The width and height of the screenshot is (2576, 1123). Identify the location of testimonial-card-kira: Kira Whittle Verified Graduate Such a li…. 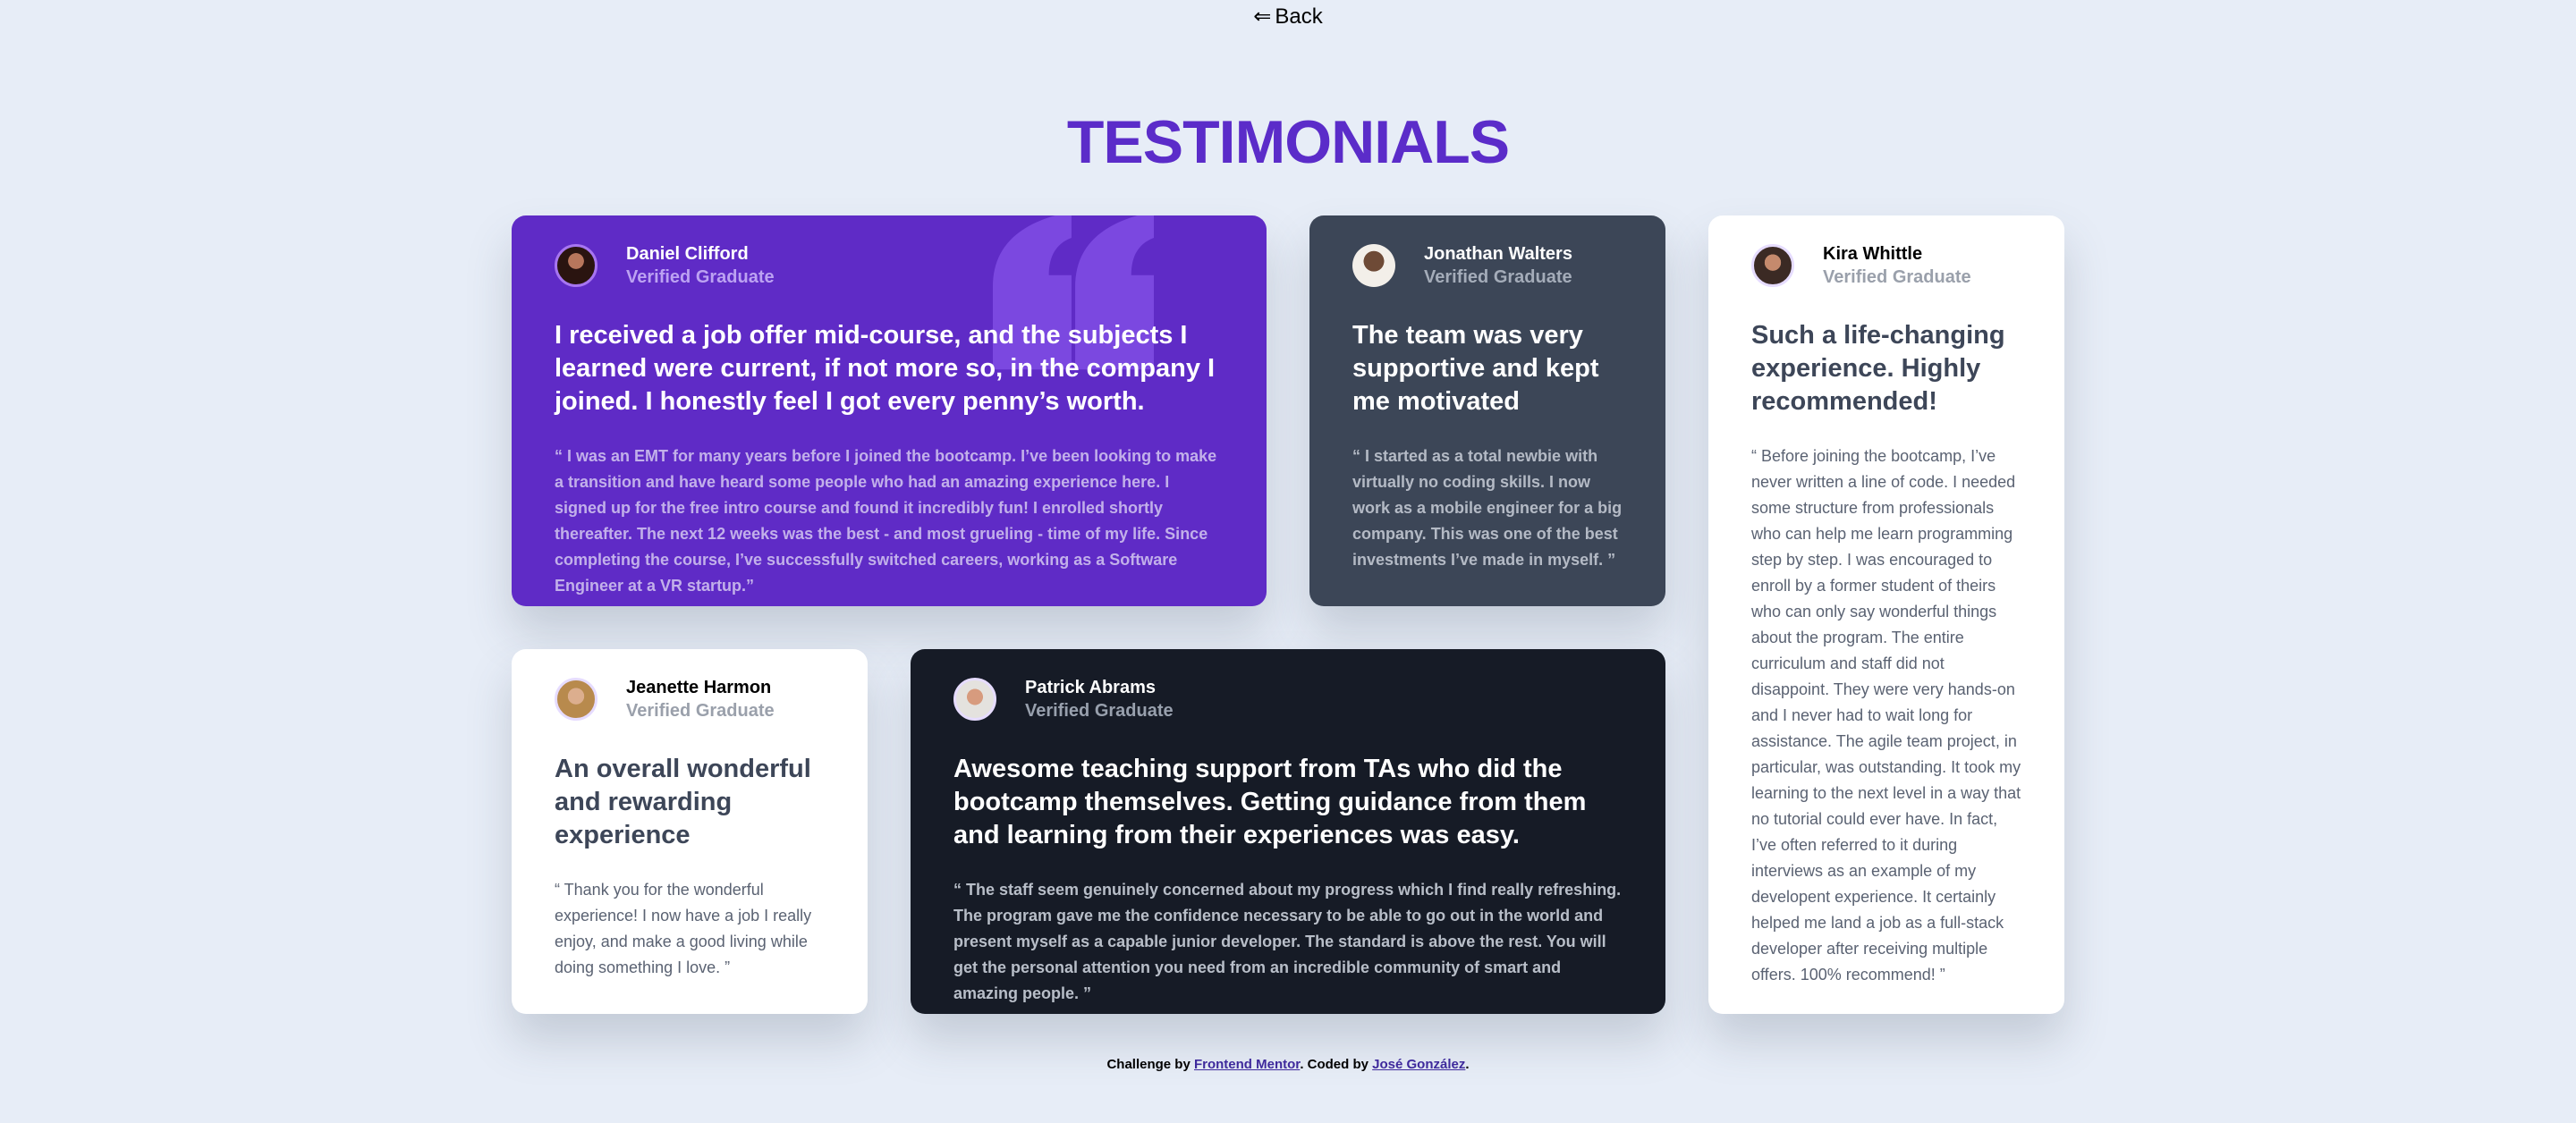
(1886, 614).